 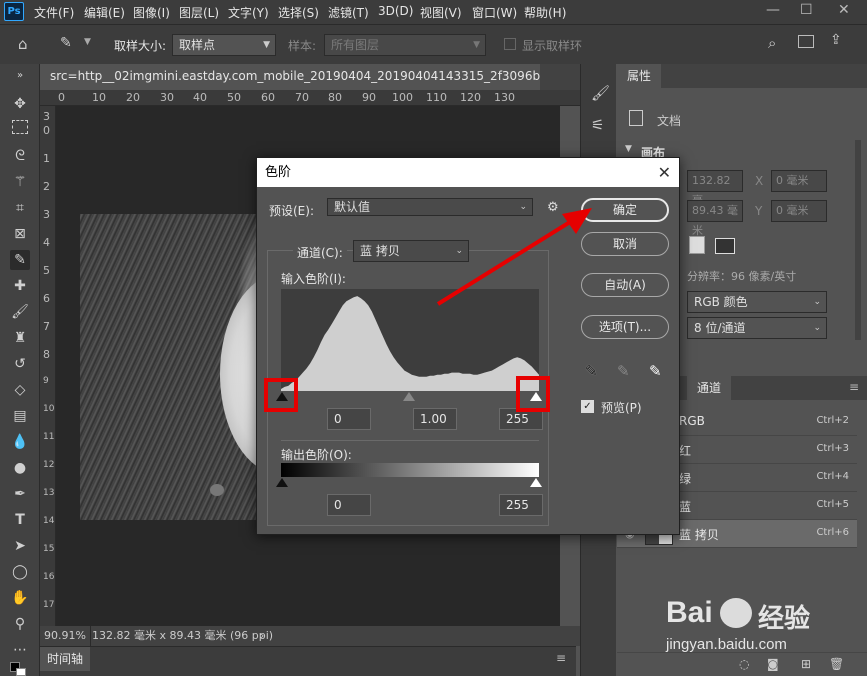 I want to click on x-field: 0 毫米, so click(x=799, y=181).